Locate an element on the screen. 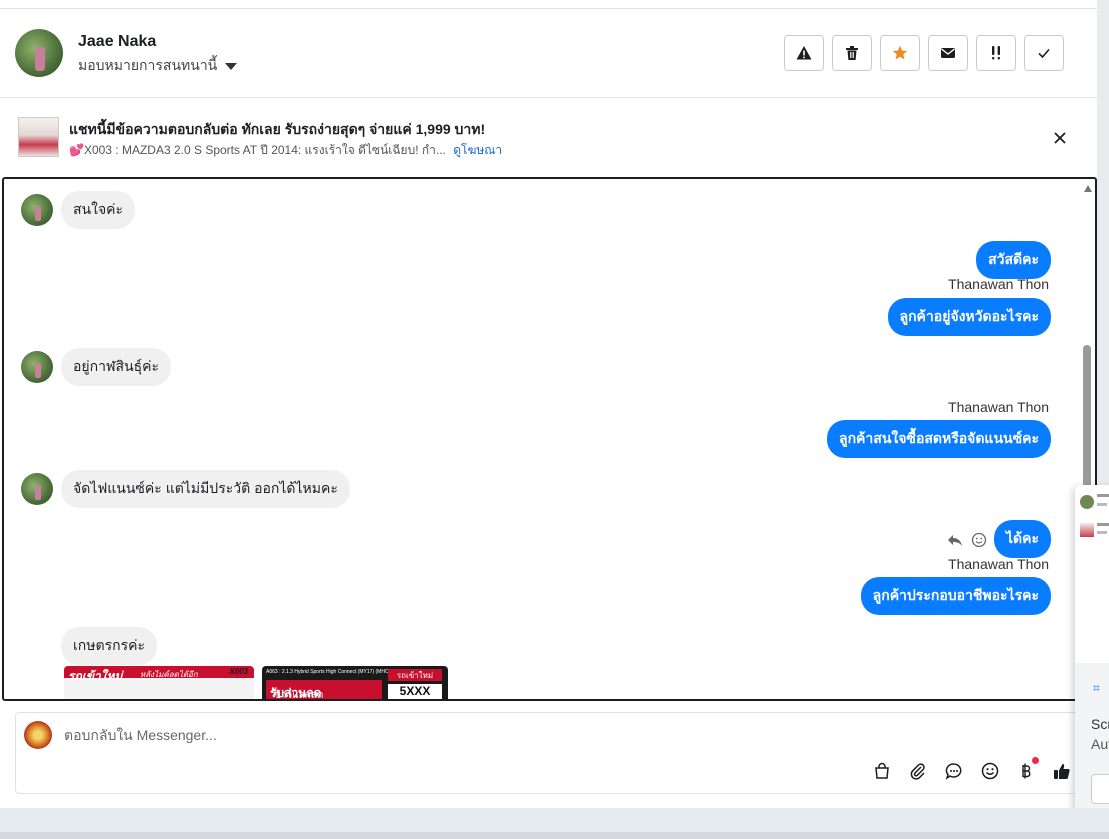 The width and height of the screenshot is (1109, 839). outgoing-message-bubble: ได้คะ is located at coordinates (1022, 539).